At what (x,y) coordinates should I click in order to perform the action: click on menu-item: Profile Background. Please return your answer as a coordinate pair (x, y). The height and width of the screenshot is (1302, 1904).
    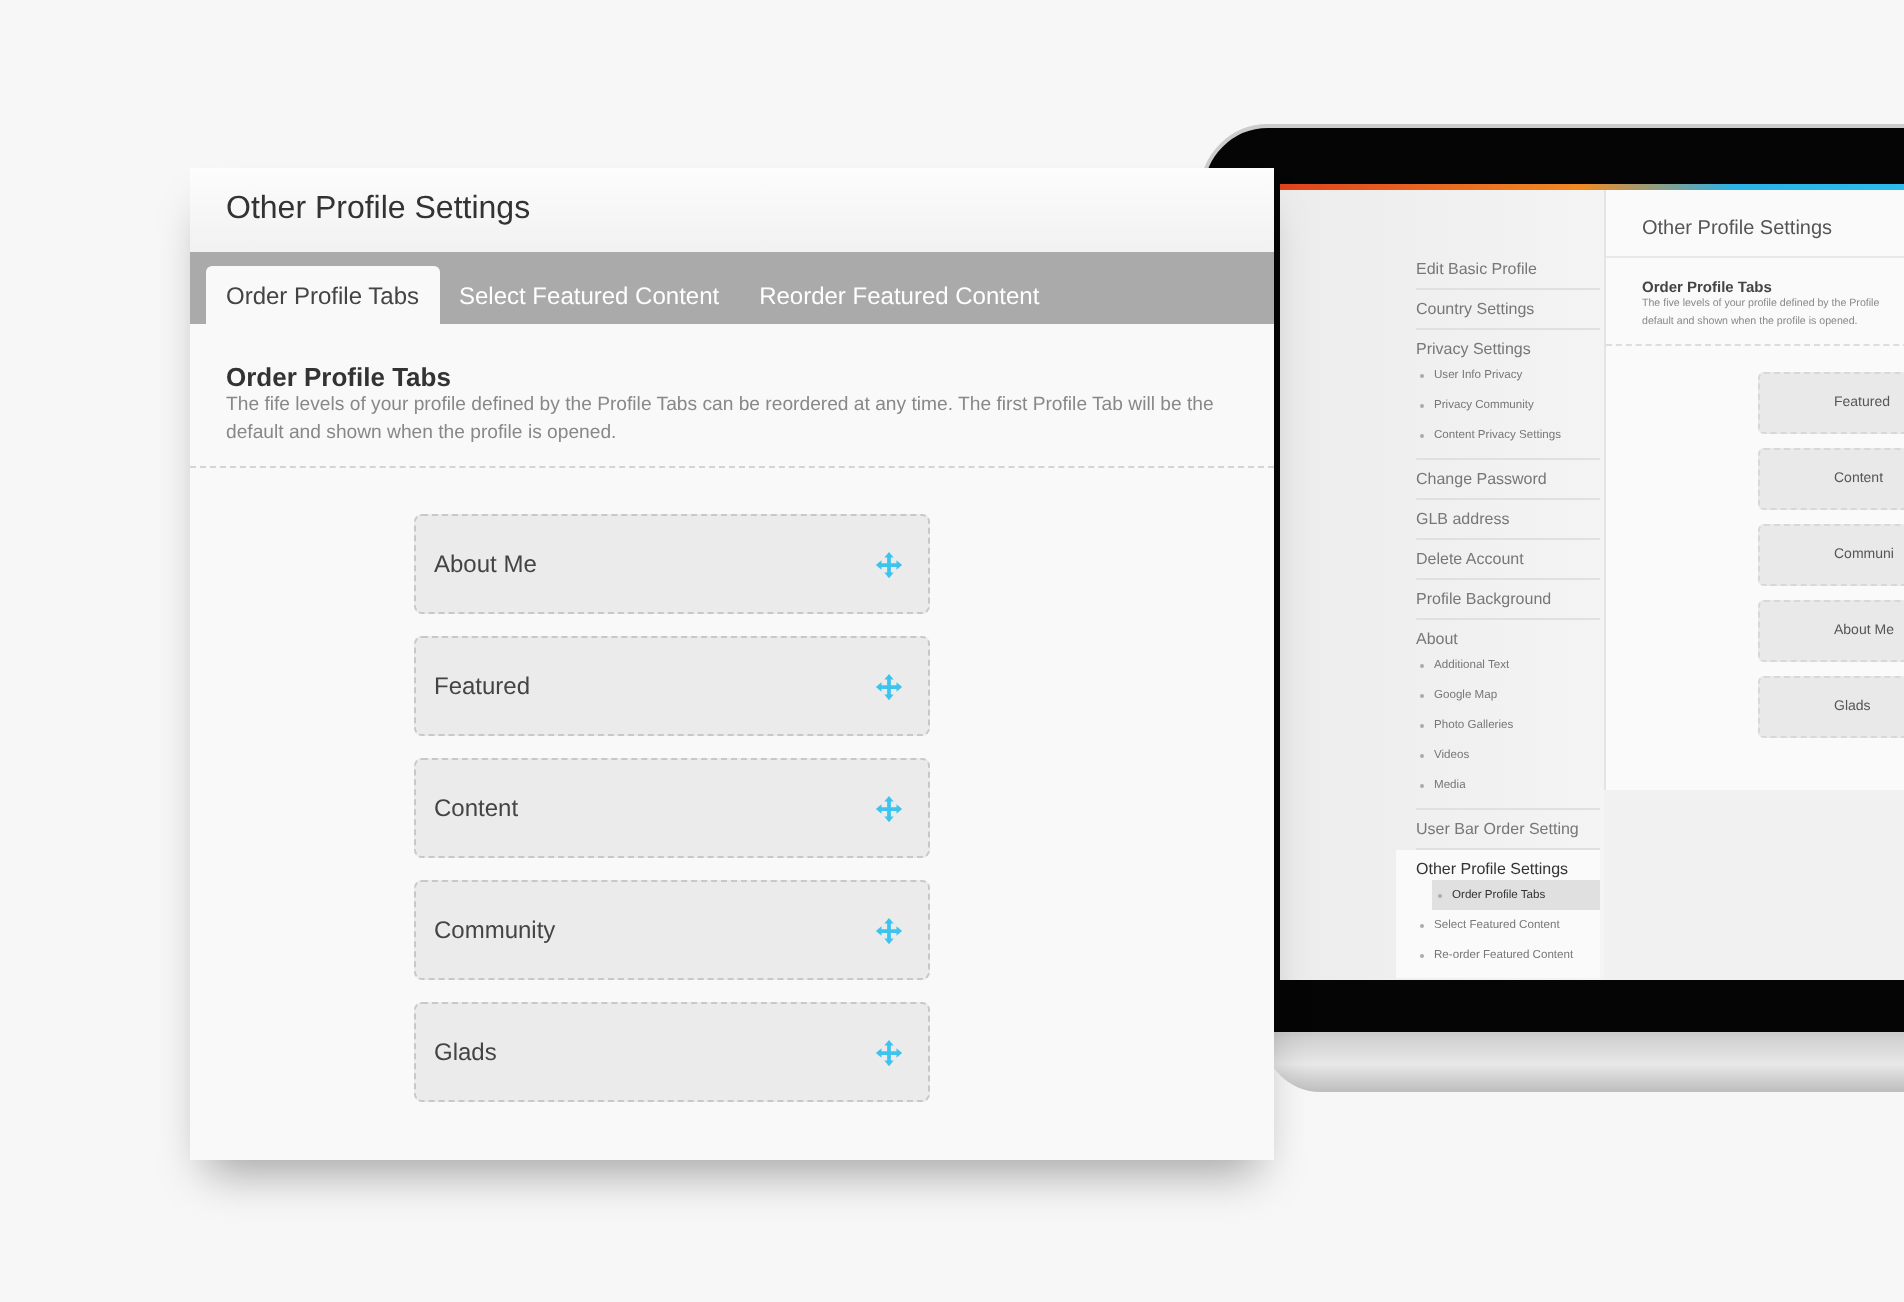
    Looking at the image, I should click on (1508, 599).